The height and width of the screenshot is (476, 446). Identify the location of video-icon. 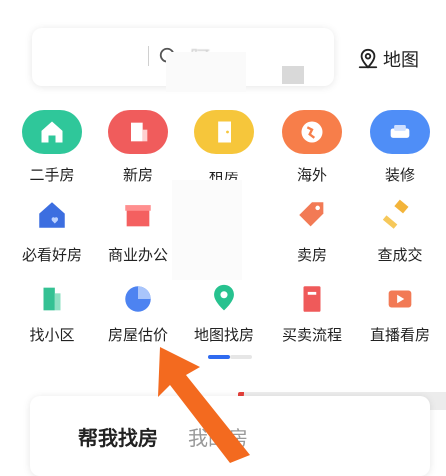
(400, 299).